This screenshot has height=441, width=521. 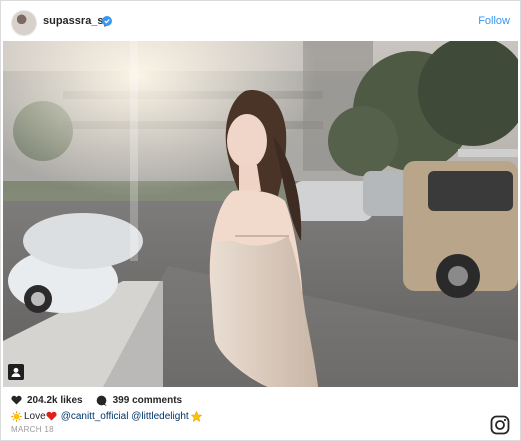 What do you see at coordinates (101, 400) in the screenshot?
I see `comment-icon` at bounding box center [101, 400].